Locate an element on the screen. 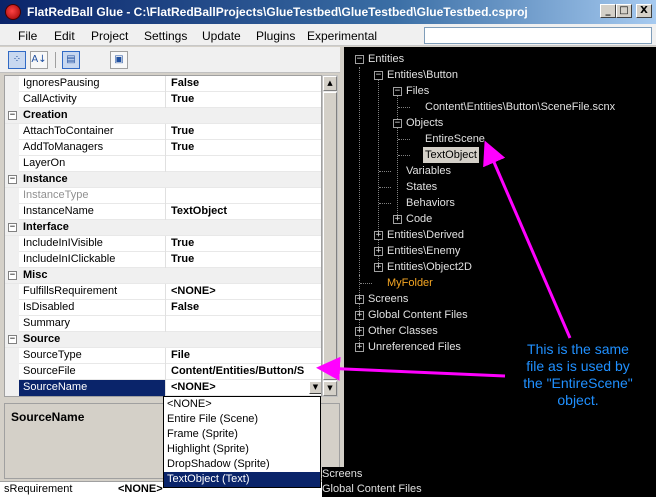 The width and height of the screenshot is (656, 497). dropdown-option: TextObject (Text) is located at coordinates (242, 479).